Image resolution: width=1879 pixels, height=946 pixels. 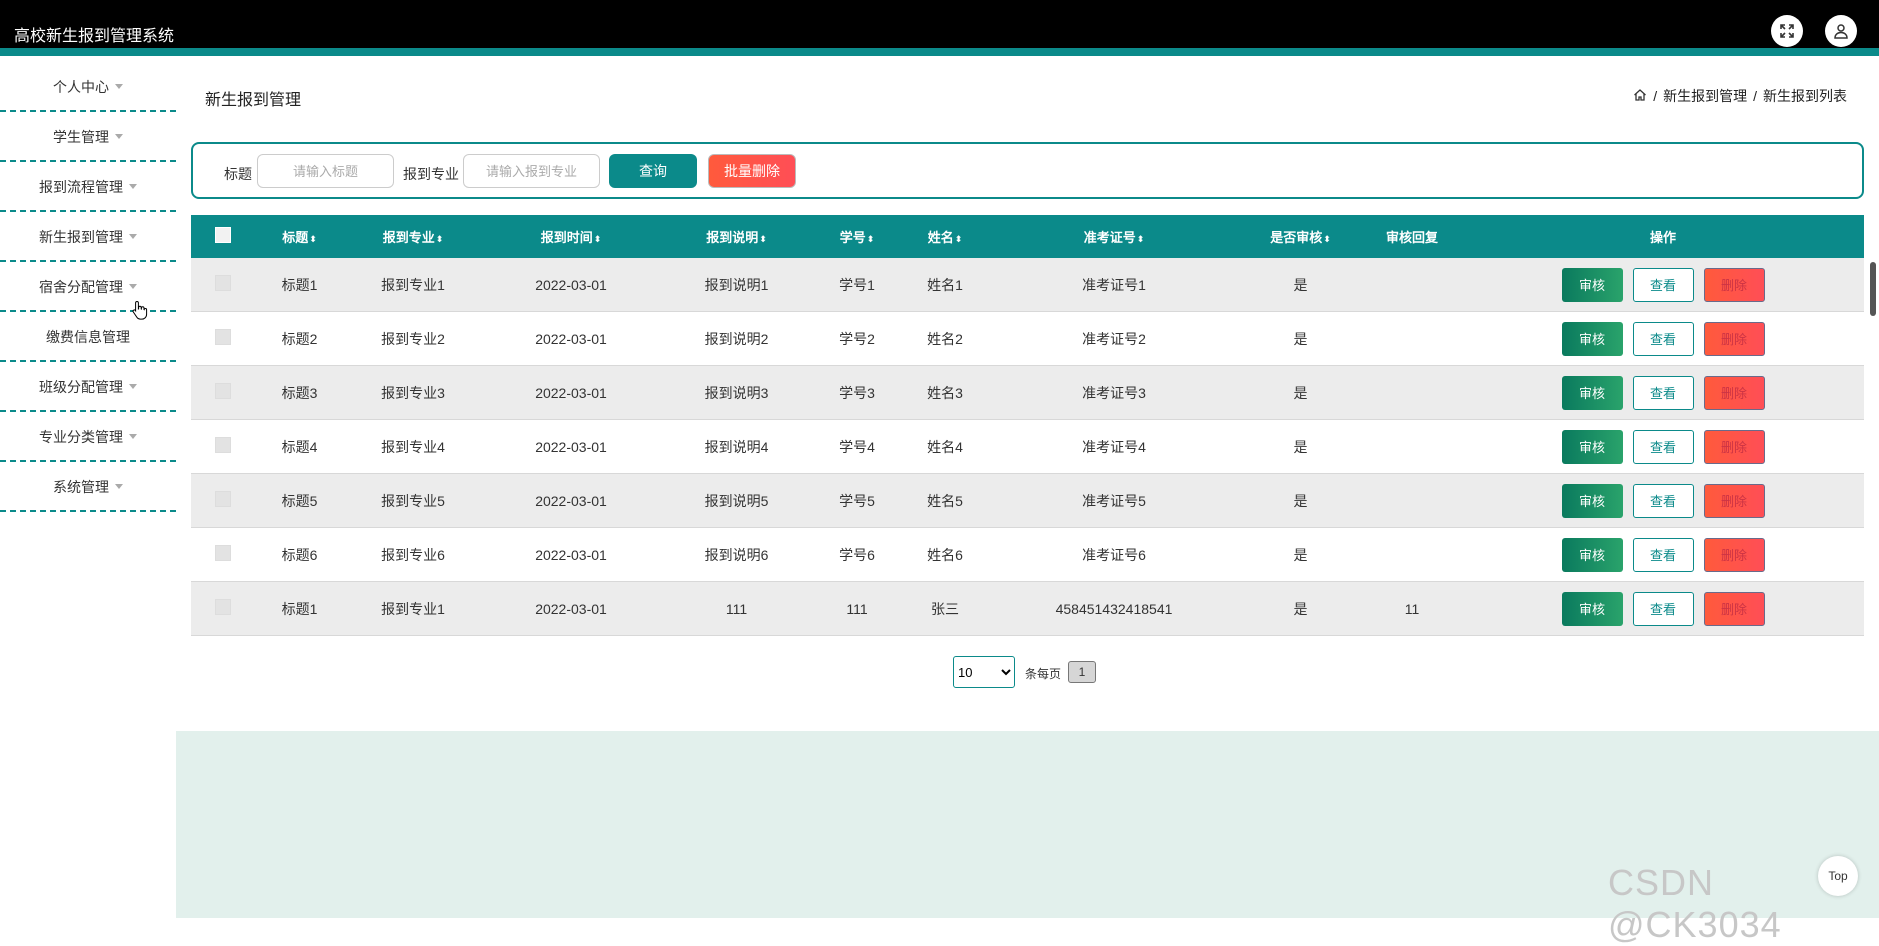 I want to click on col-major: 报到专业⬍, so click(x=413, y=236).